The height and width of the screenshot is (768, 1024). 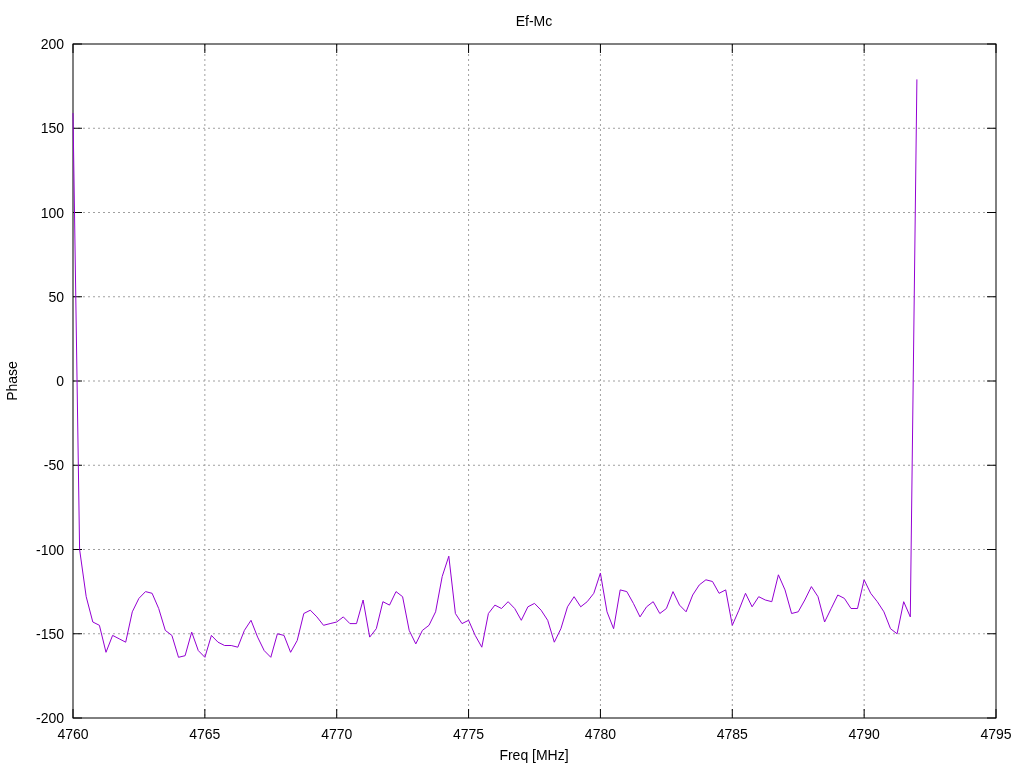 What do you see at coordinates (205, 734) in the screenshot?
I see `x-tick-label: 4765` at bounding box center [205, 734].